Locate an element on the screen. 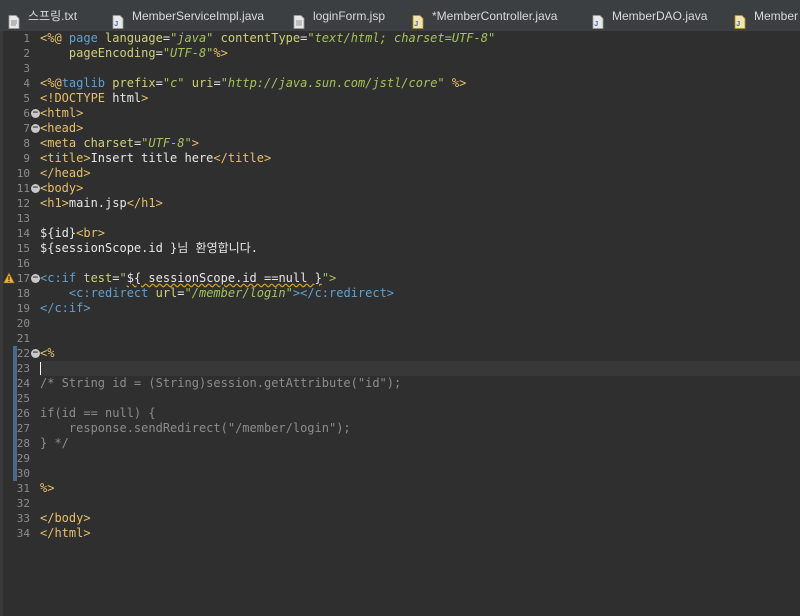 The height and width of the screenshot is (616, 800). code-token: uri is located at coordinates (199, 83).